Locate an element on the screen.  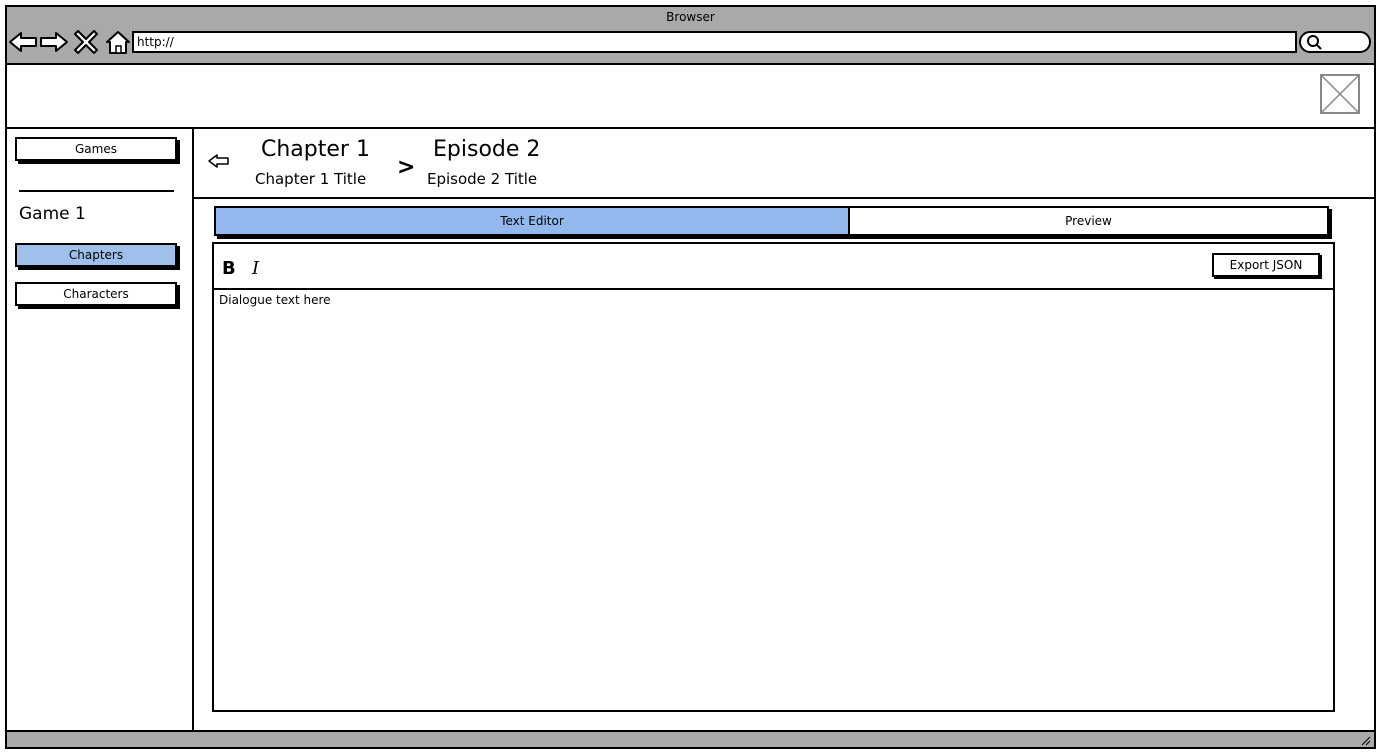
browser-chrome: Browser http:// is located at coordinates (690, 36).